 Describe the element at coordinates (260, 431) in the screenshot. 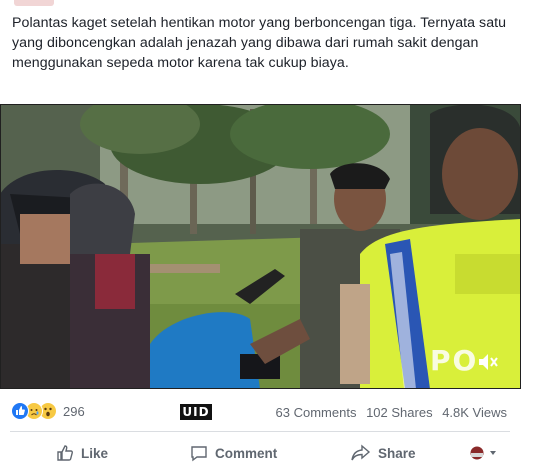

I see `divider` at that location.